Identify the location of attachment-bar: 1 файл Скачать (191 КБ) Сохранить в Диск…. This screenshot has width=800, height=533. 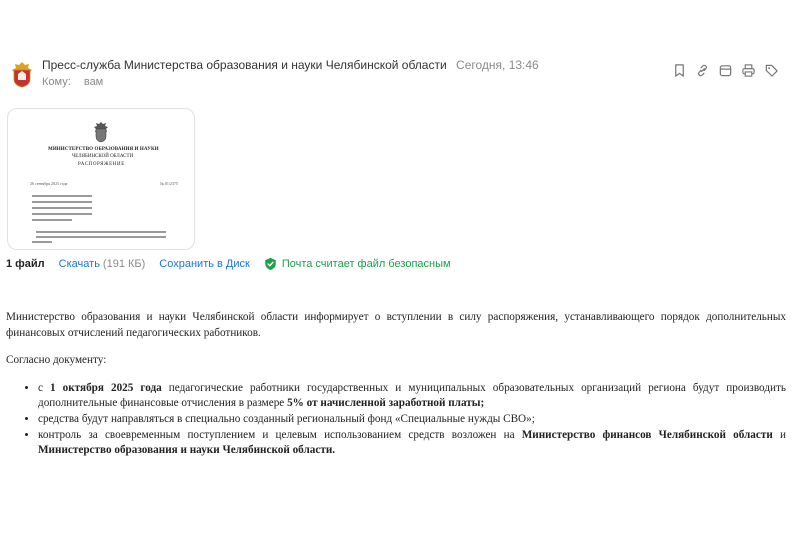
(228, 264).